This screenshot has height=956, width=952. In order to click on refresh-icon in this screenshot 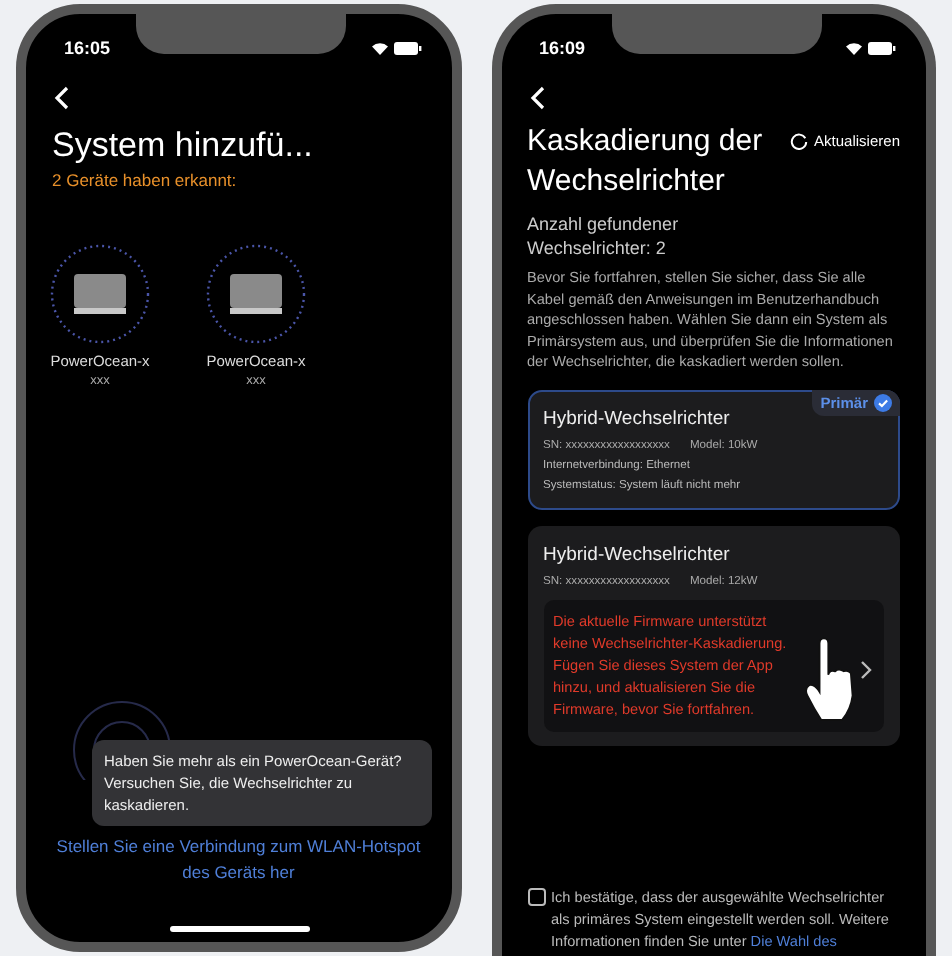, I will do `click(799, 141)`.